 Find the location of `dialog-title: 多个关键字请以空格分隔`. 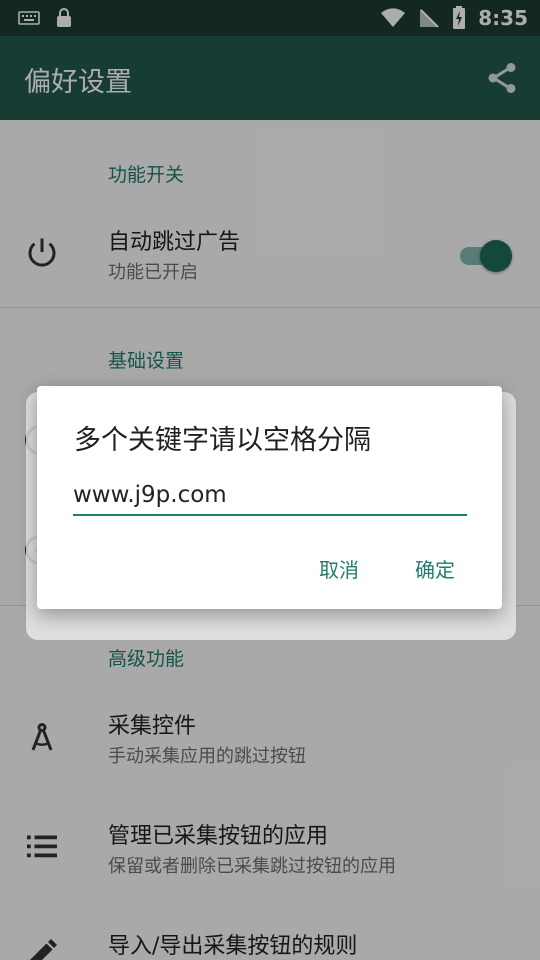

dialog-title: 多个关键字请以空格分隔 is located at coordinates (222, 440).